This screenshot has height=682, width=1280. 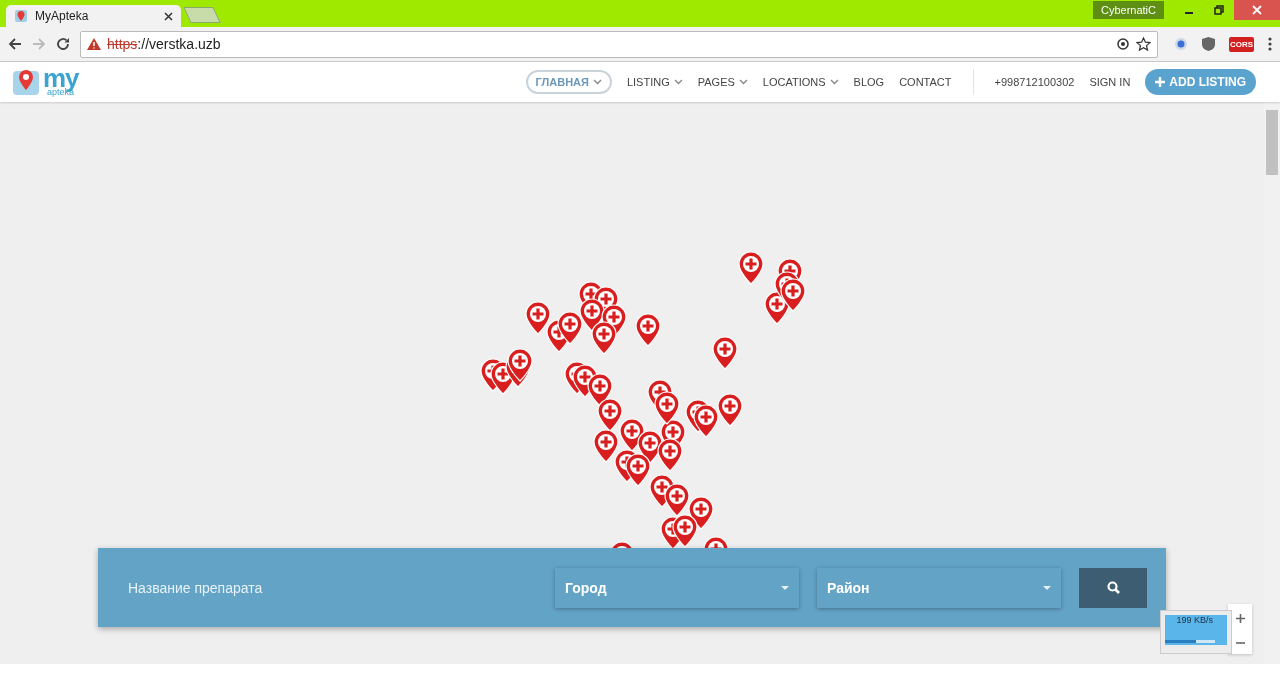 What do you see at coordinates (722, 82) in the screenshot?
I see `nav-link: PAGES` at bounding box center [722, 82].